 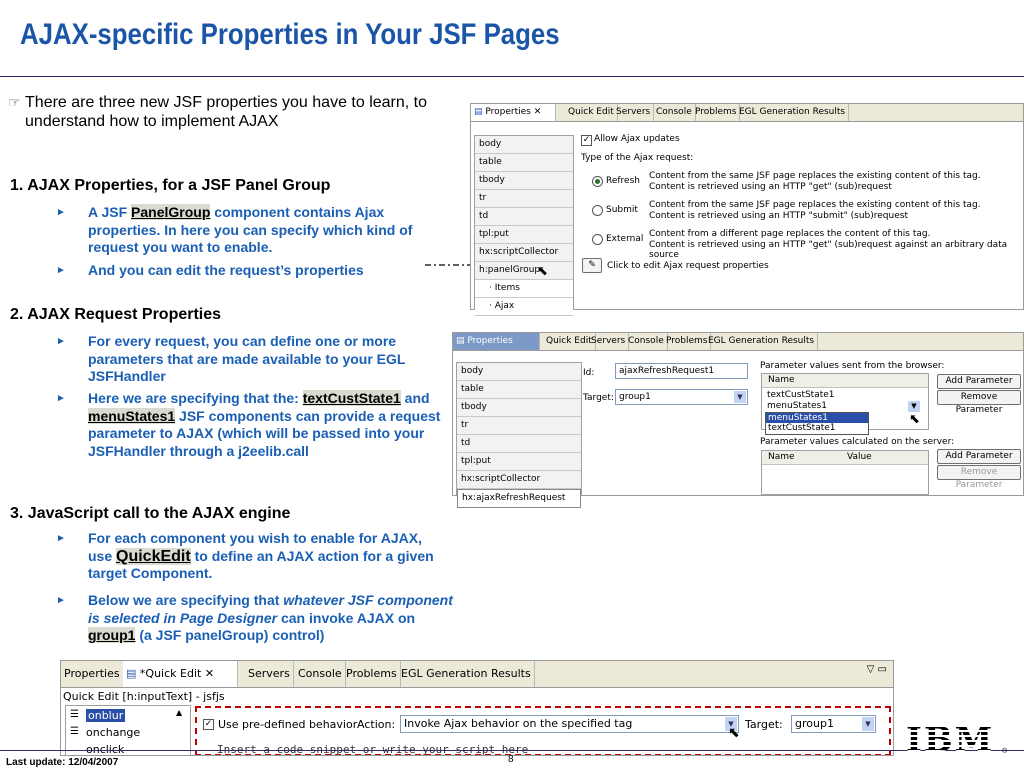 What do you see at coordinates (637, 139) in the screenshot?
I see `allow-ajax-label: Allow Ajax updates` at bounding box center [637, 139].